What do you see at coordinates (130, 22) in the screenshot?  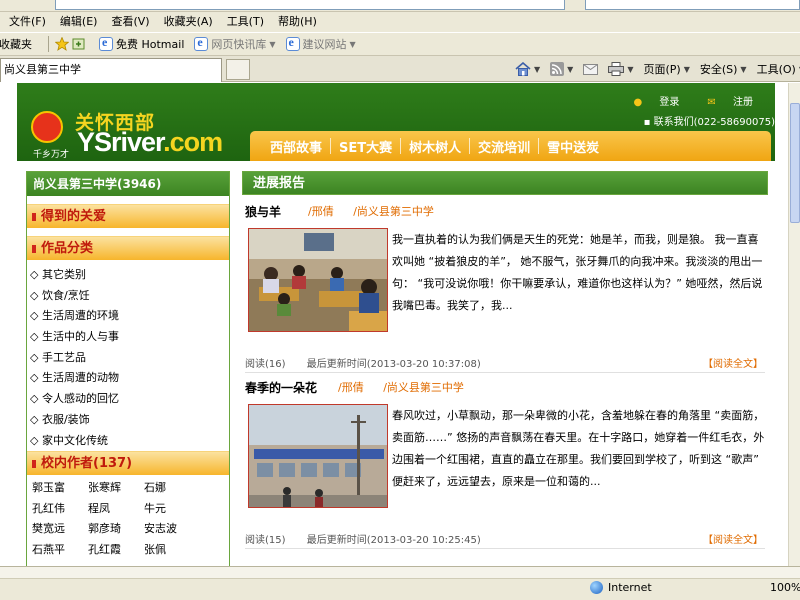 I see `menu-view: 查看(V)` at bounding box center [130, 22].